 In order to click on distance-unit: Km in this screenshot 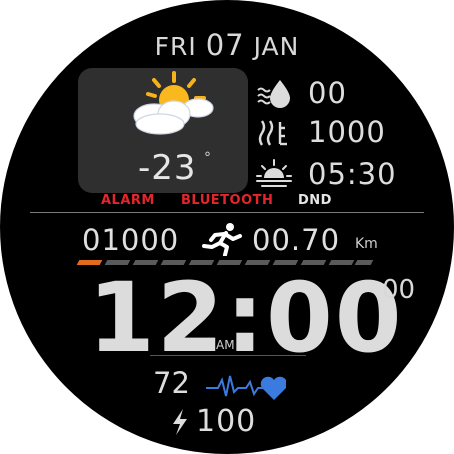, I will do `click(366, 244)`.